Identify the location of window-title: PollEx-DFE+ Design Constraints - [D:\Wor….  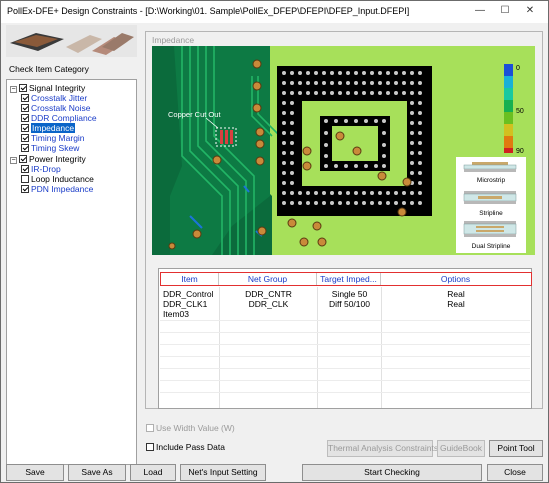
(208, 11).